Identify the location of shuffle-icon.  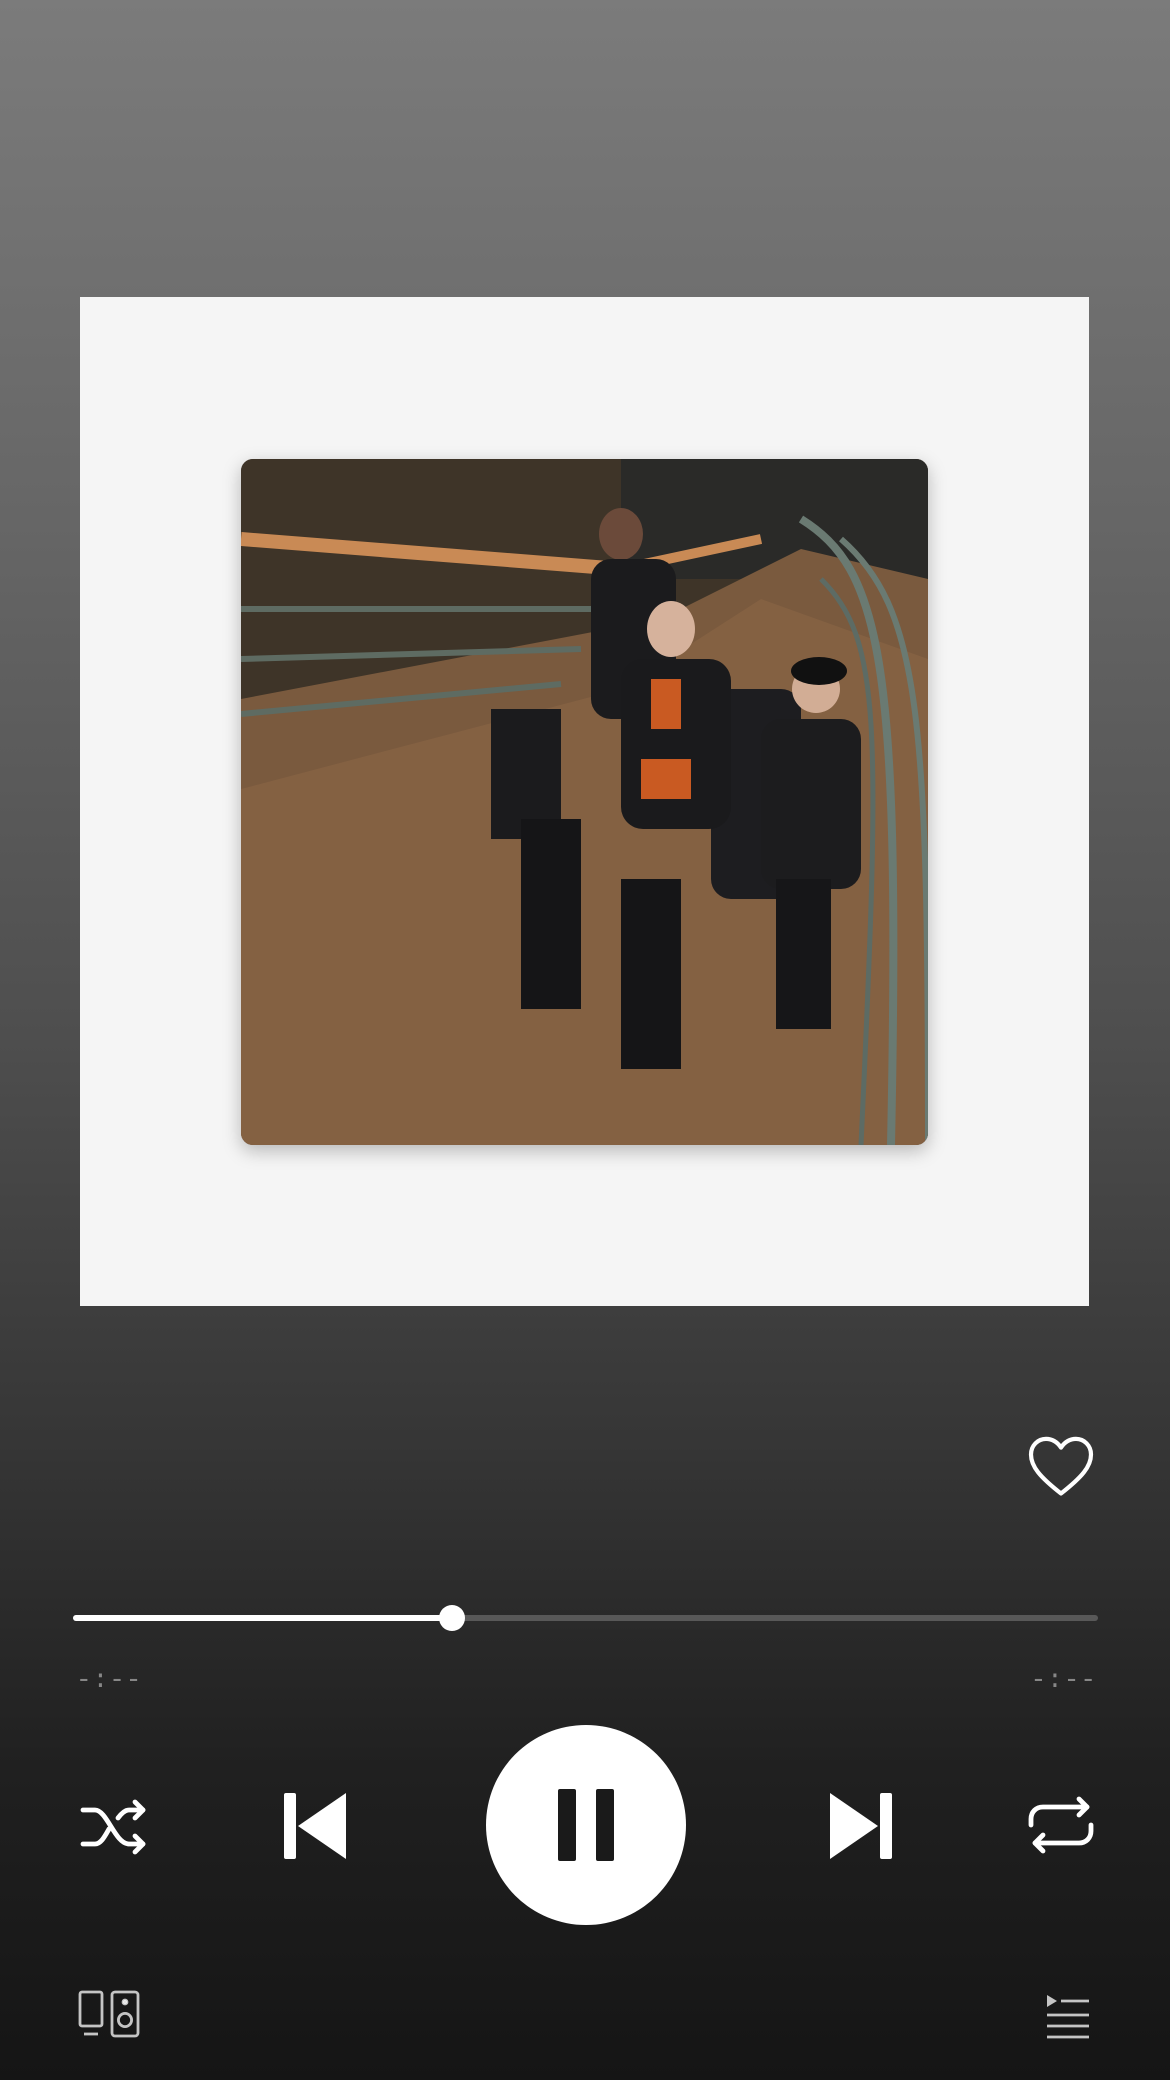
(113, 1827).